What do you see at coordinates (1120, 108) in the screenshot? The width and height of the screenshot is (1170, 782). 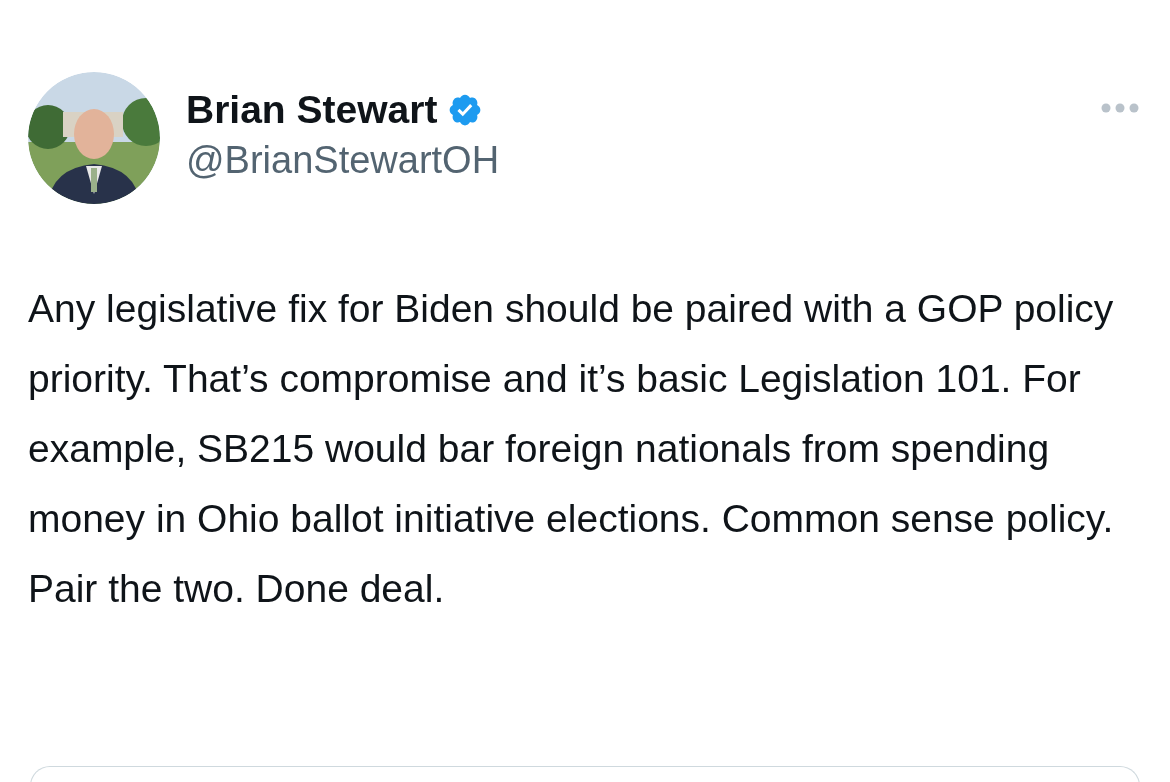 I see `more-options-icon` at bounding box center [1120, 108].